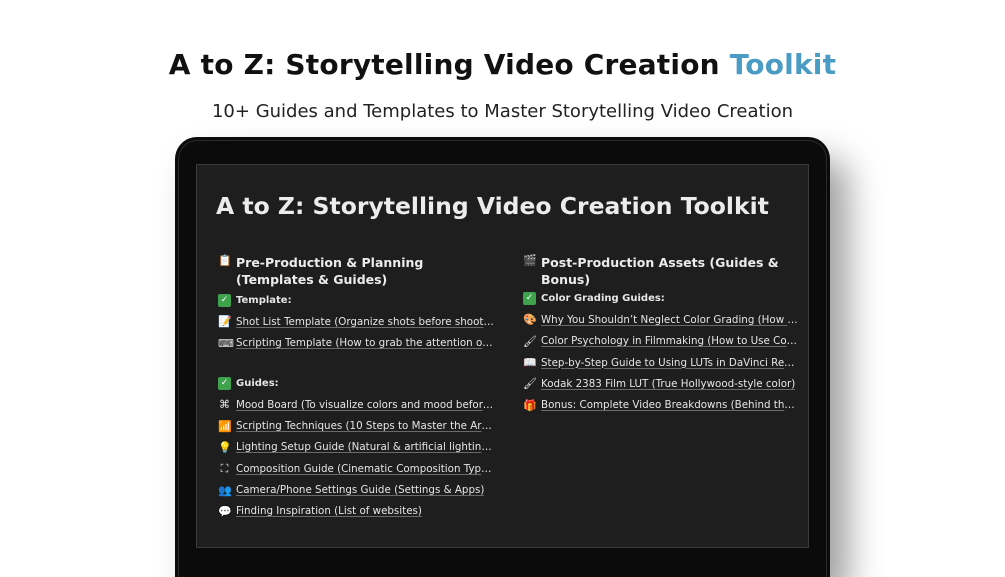  Describe the element at coordinates (225, 426) in the screenshot. I see `bar-steps-icon: 📶` at that location.